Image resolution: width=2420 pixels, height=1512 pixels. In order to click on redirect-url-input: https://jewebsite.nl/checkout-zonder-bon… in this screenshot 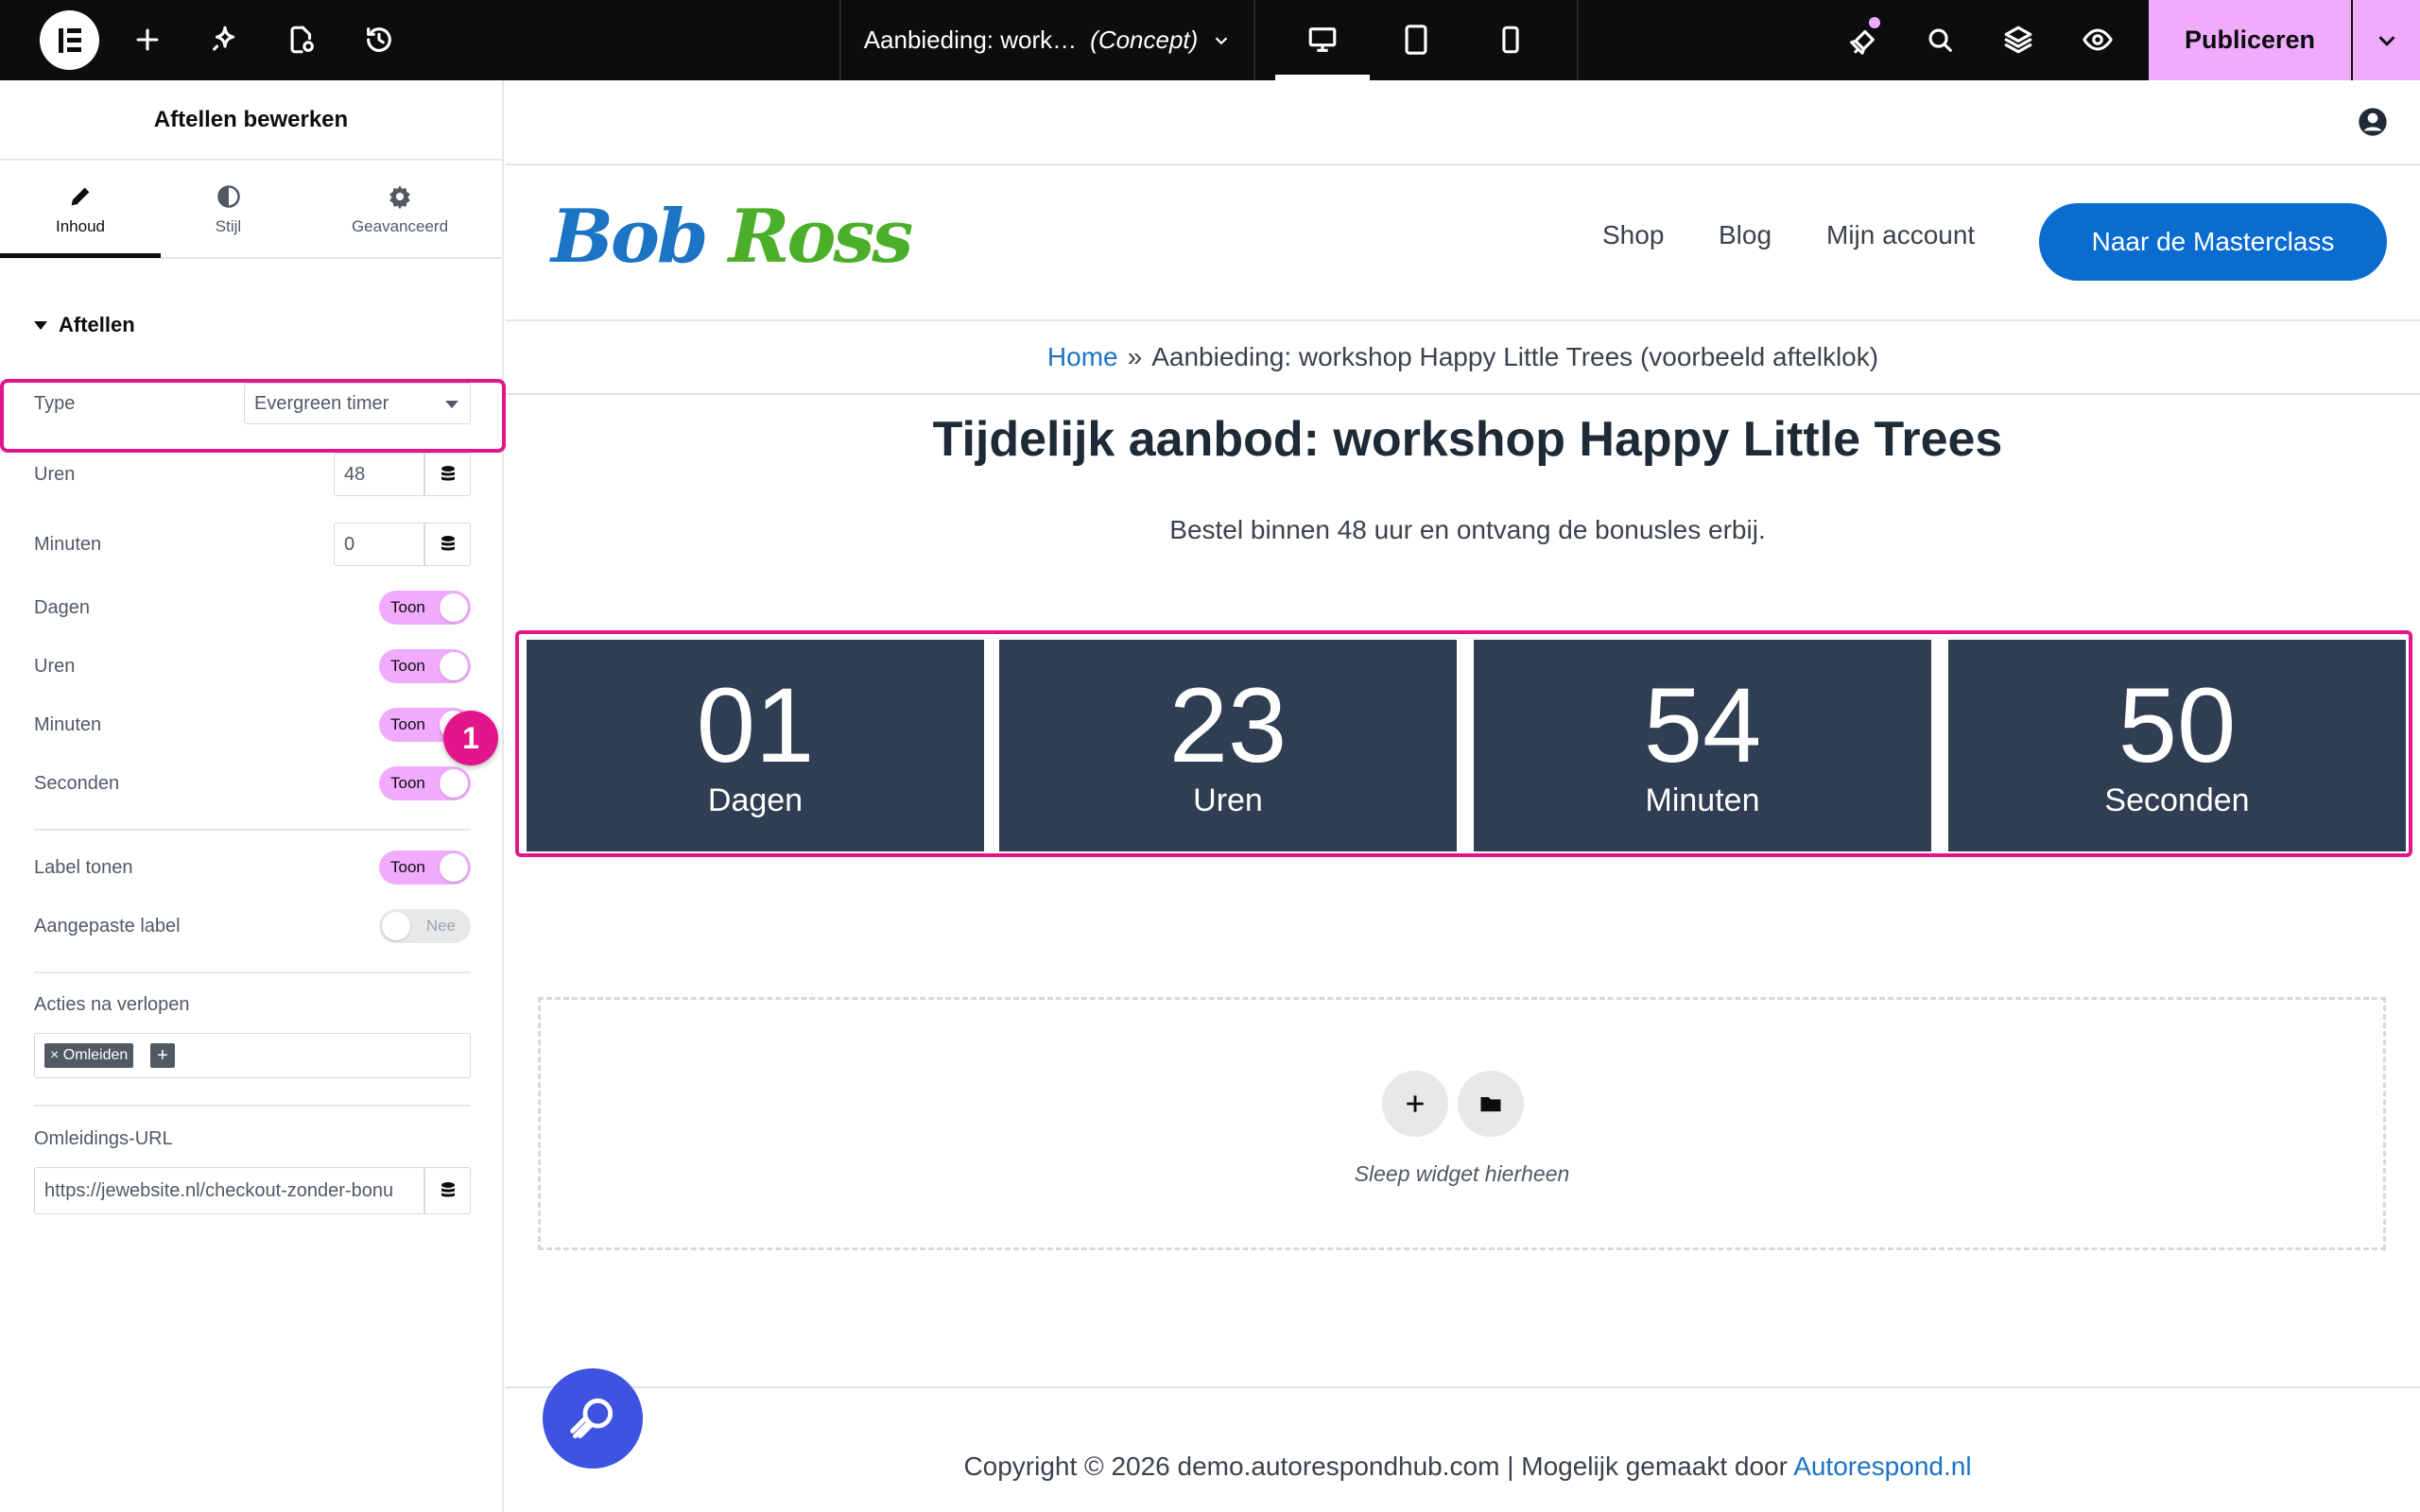, I will do `click(229, 1190)`.